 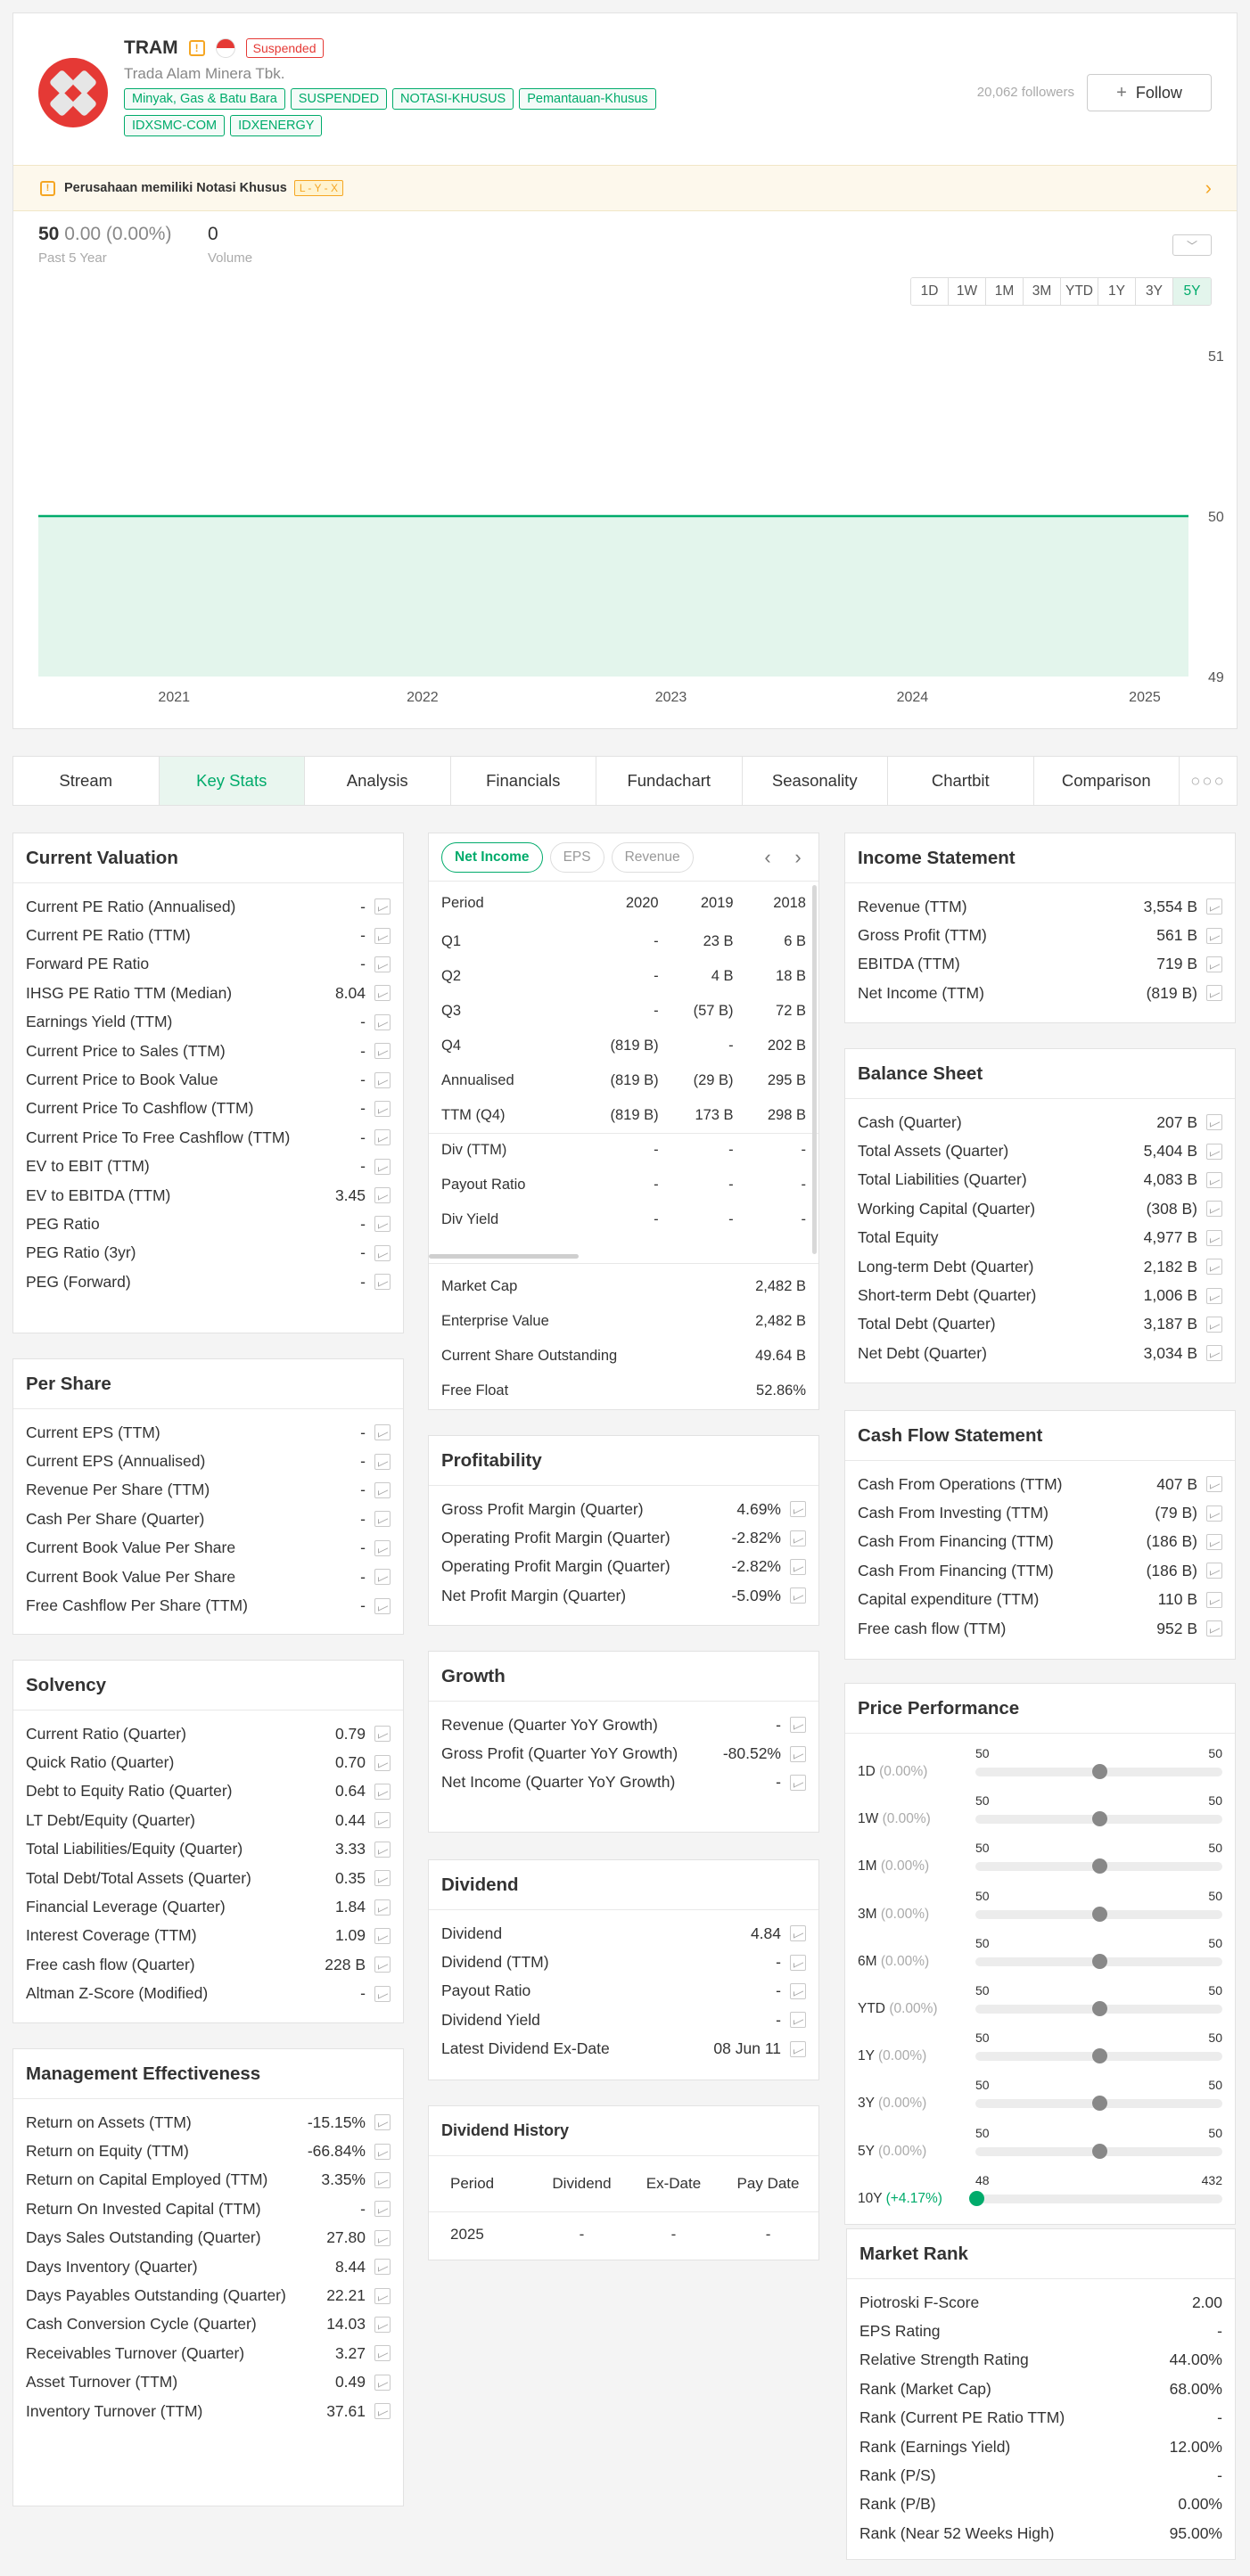 I want to click on range-button-3m: 3M, so click(x=1042, y=291).